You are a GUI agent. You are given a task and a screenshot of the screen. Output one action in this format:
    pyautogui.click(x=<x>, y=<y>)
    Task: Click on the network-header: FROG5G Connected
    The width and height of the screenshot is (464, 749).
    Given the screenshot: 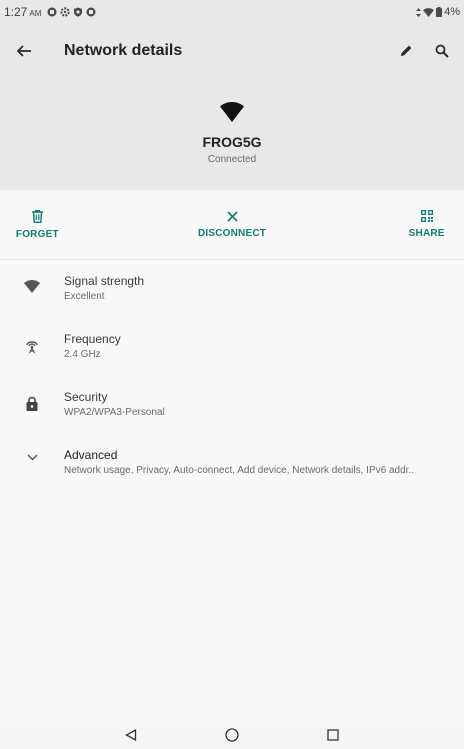 What is the action you would take?
    pyautogui.click(x=232, y=134)
    